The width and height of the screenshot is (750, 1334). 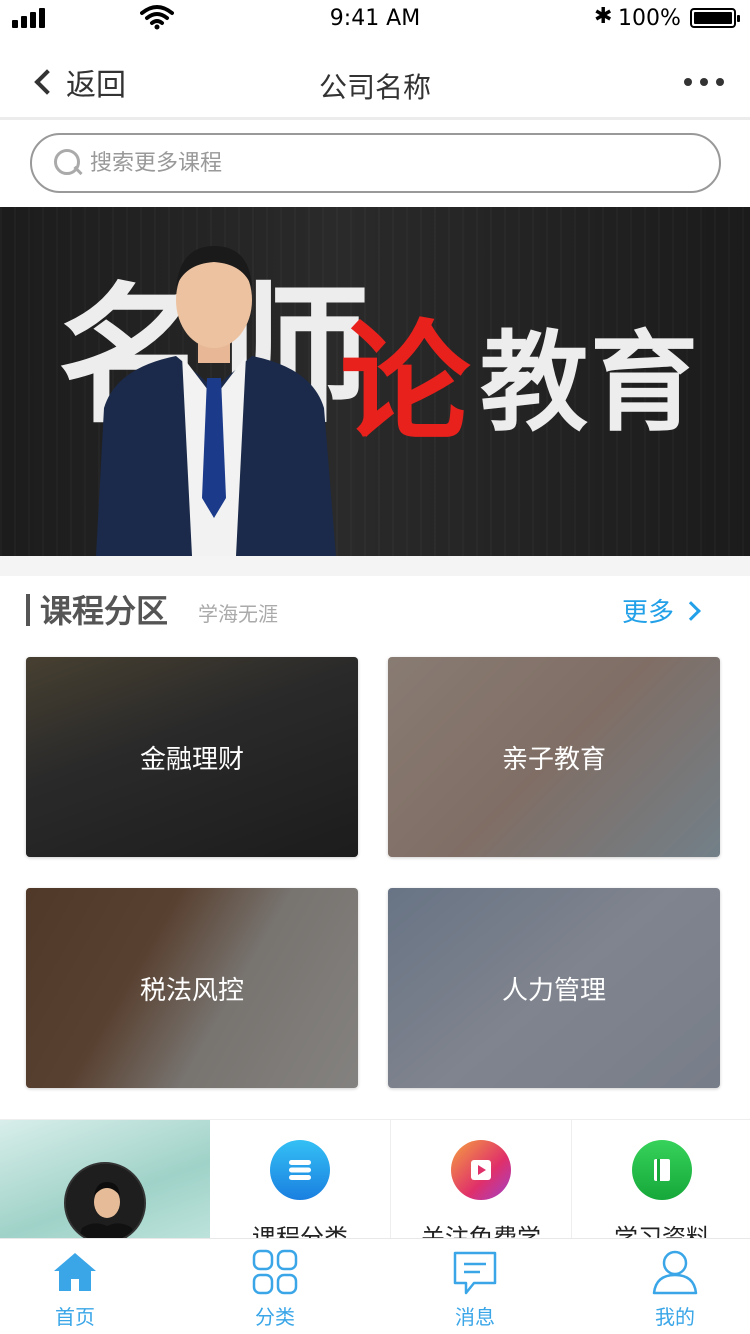 What do you see at coordinates (275, 1272) in the screenshot?
I see `grid-icon` at bounding box center [275, 1272].